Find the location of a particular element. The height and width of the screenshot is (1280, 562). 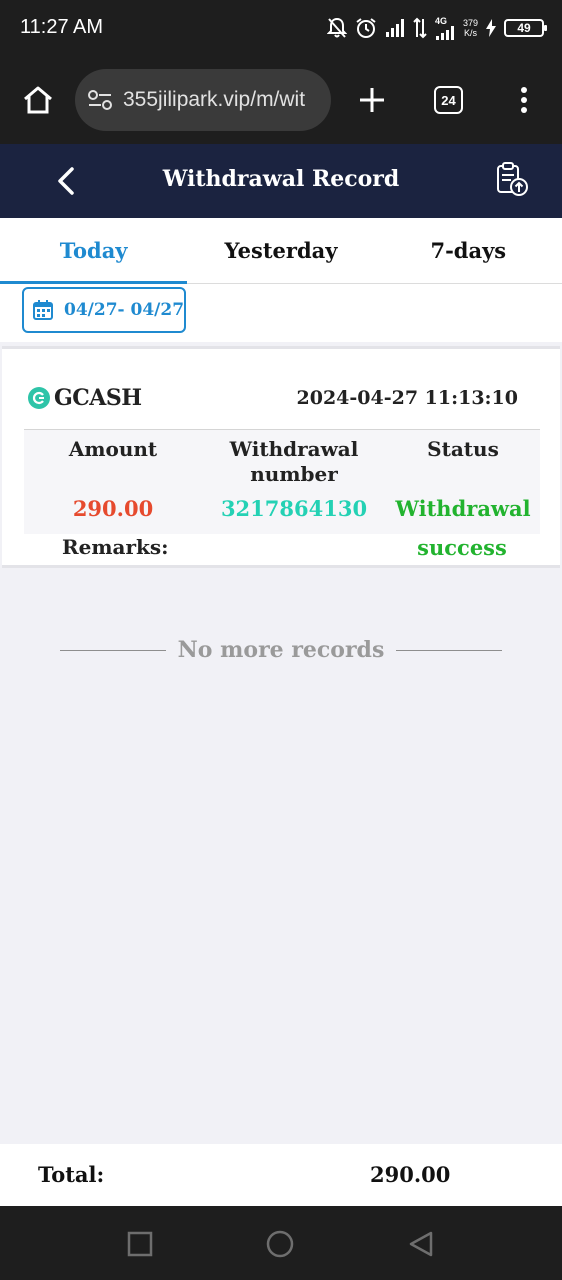

data-arrows-icon is located at coordinates (420, 28).